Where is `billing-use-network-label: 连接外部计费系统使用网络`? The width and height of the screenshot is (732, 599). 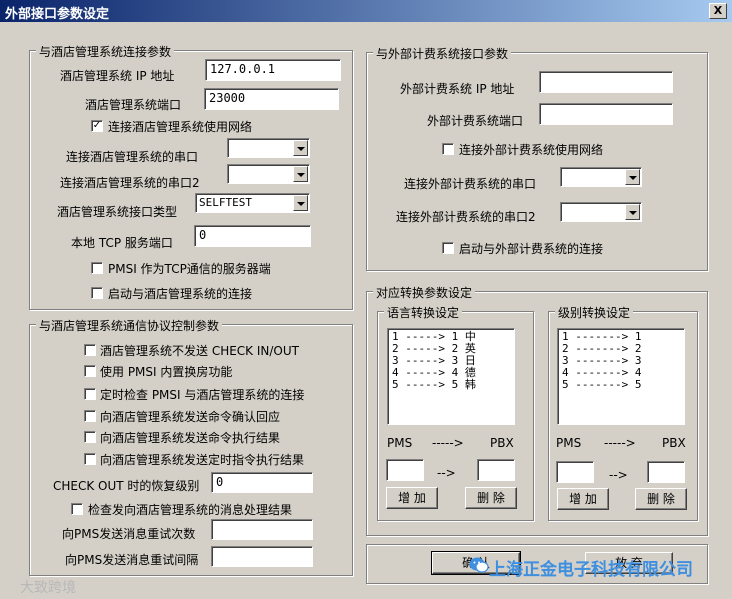
billing-use-network-label: 连接外部计费系统使用网络 is located at coordinates (531, 150).